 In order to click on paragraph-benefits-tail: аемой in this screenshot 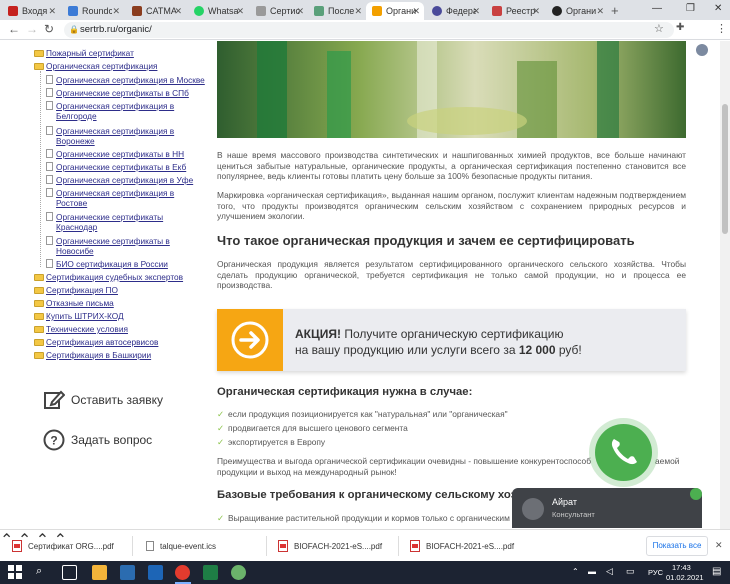, I will do `click(667, 461)`.